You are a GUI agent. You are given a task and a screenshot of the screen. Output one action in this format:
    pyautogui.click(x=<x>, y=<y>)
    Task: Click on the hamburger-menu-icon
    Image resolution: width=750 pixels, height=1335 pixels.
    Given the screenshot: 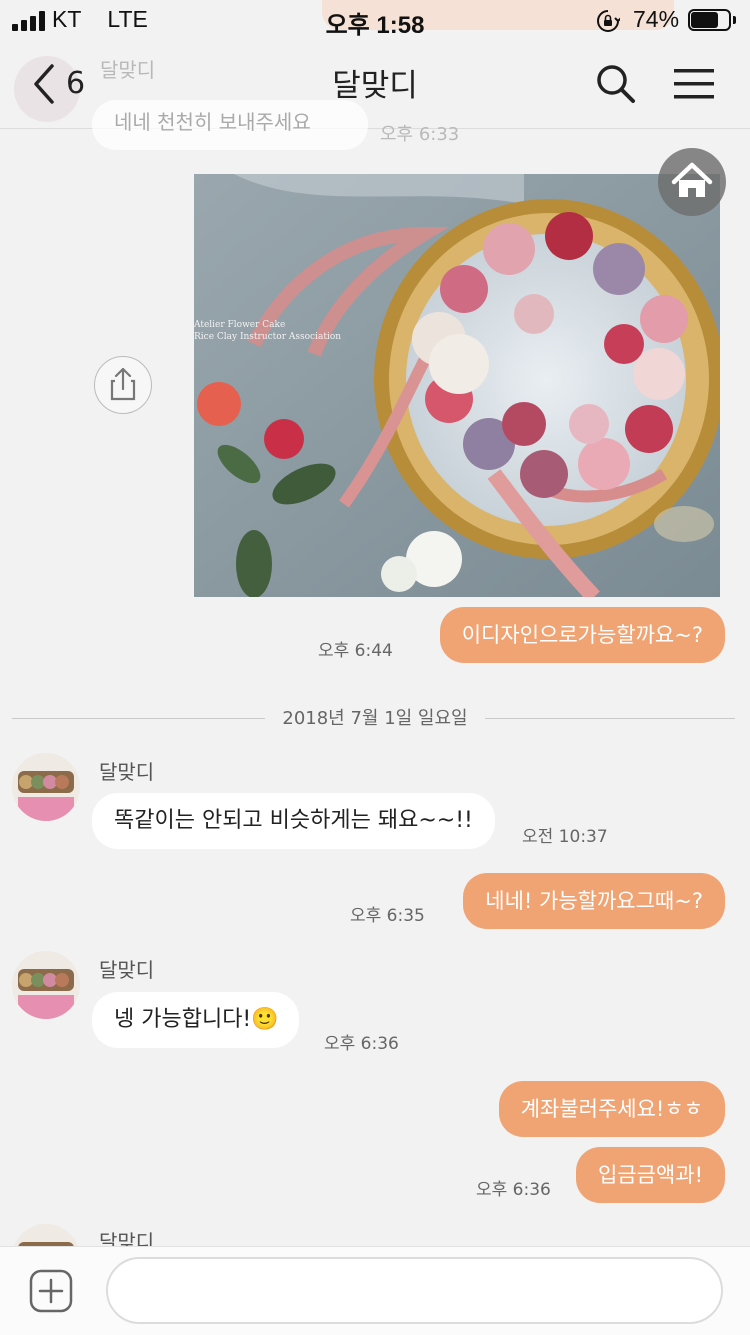 What is the action you would take?
    pyautogui.click(x=694, y=84)
    